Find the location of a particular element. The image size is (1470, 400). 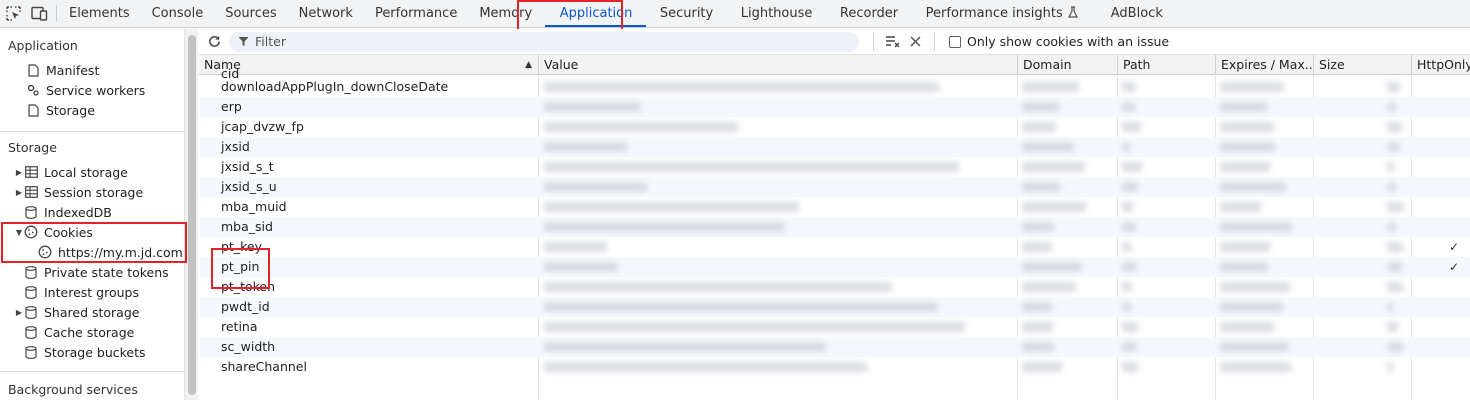

table-row: mba_sid is located at coordinates (834, 227).